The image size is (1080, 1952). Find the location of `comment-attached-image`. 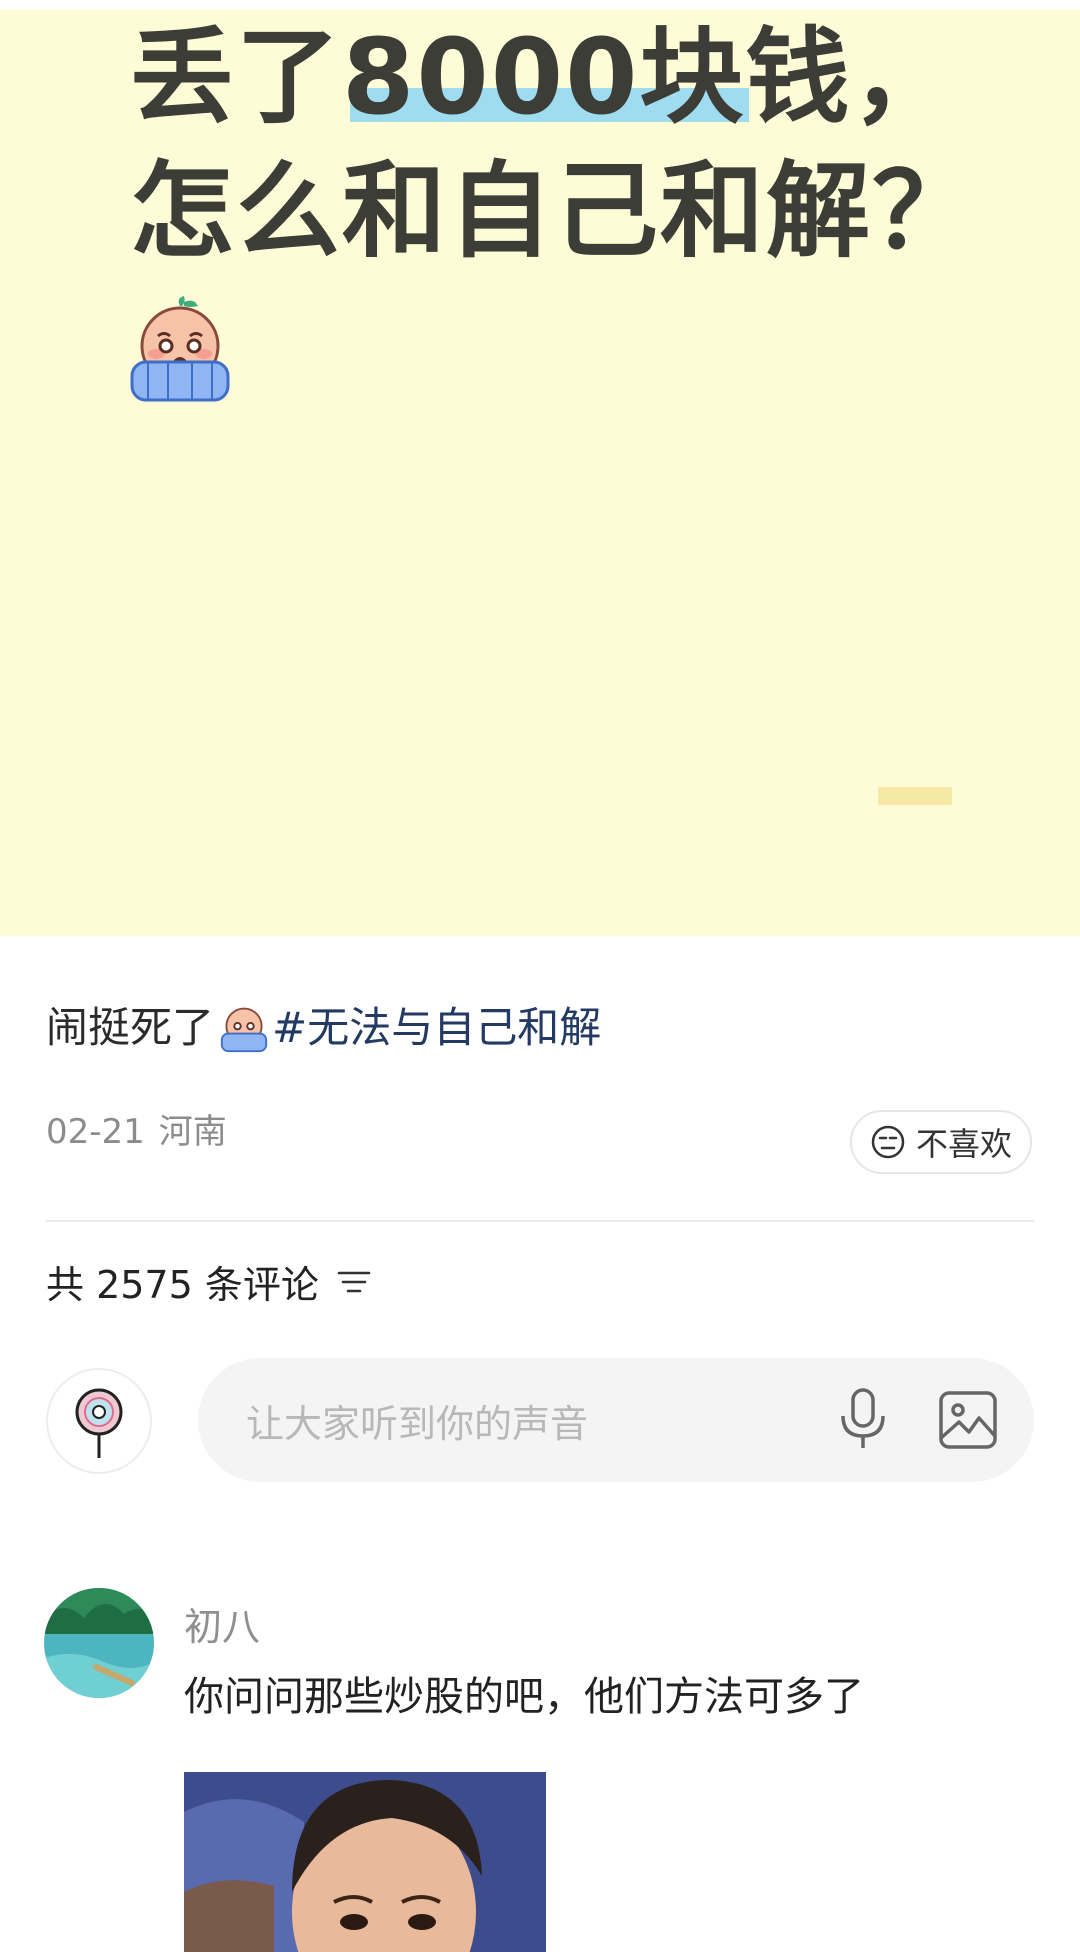

comment-attached-image is located at coordinates (365, 1862).